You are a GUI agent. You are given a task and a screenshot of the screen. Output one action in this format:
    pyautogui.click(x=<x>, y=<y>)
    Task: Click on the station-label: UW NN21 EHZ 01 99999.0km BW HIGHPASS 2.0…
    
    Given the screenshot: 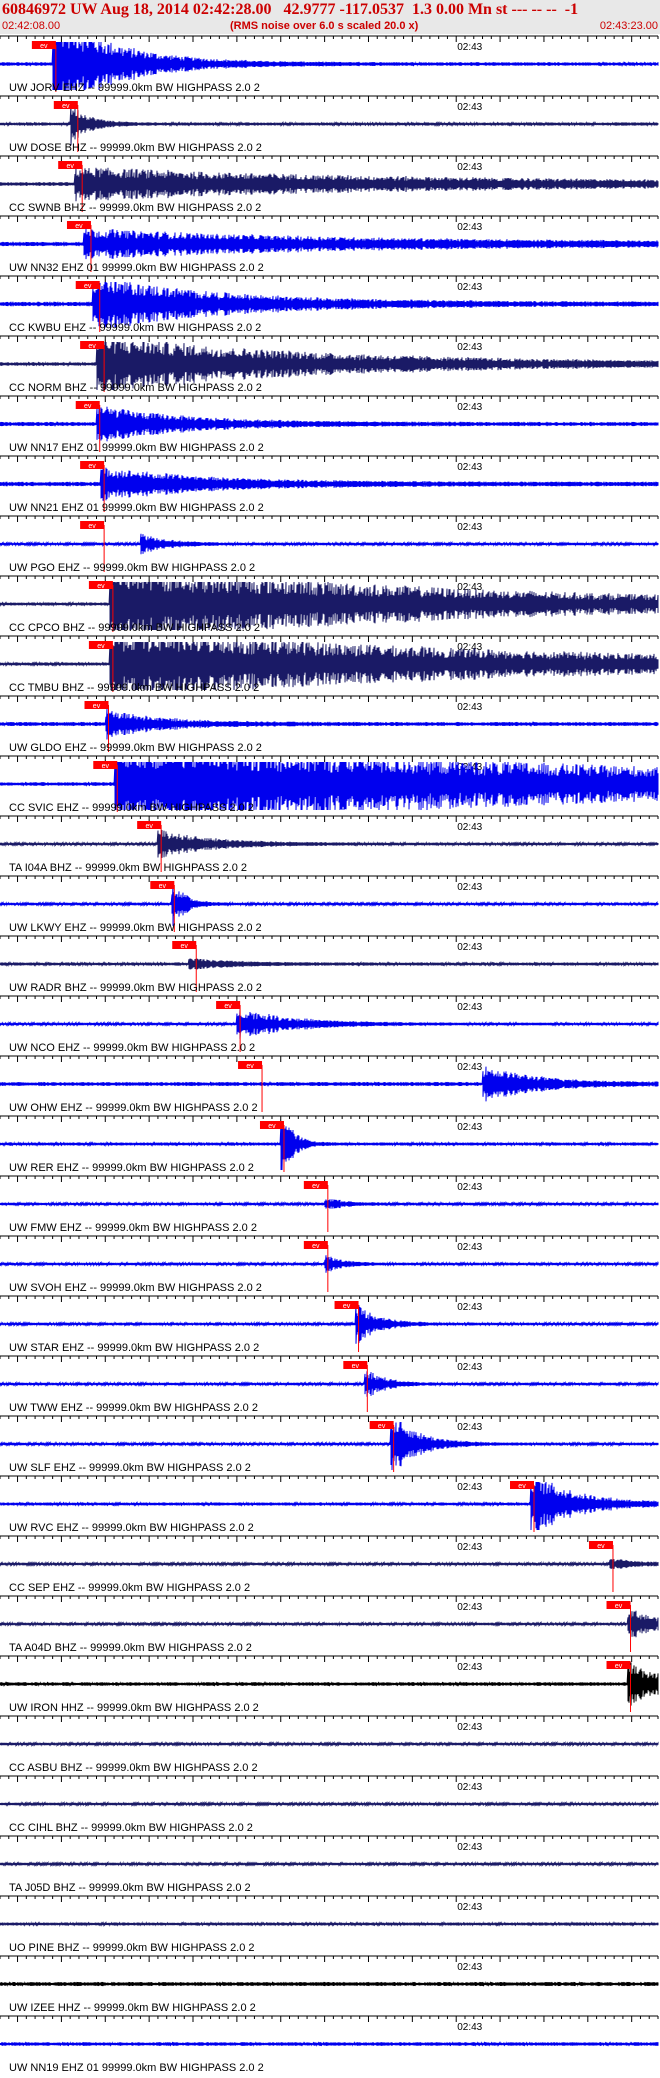 What is the action you would take?
    pyautogui.click(x=136, y=508)
    